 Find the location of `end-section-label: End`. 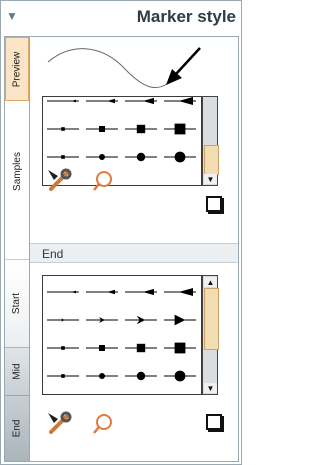

end-section-label: End is located at coordinates (53, 254).